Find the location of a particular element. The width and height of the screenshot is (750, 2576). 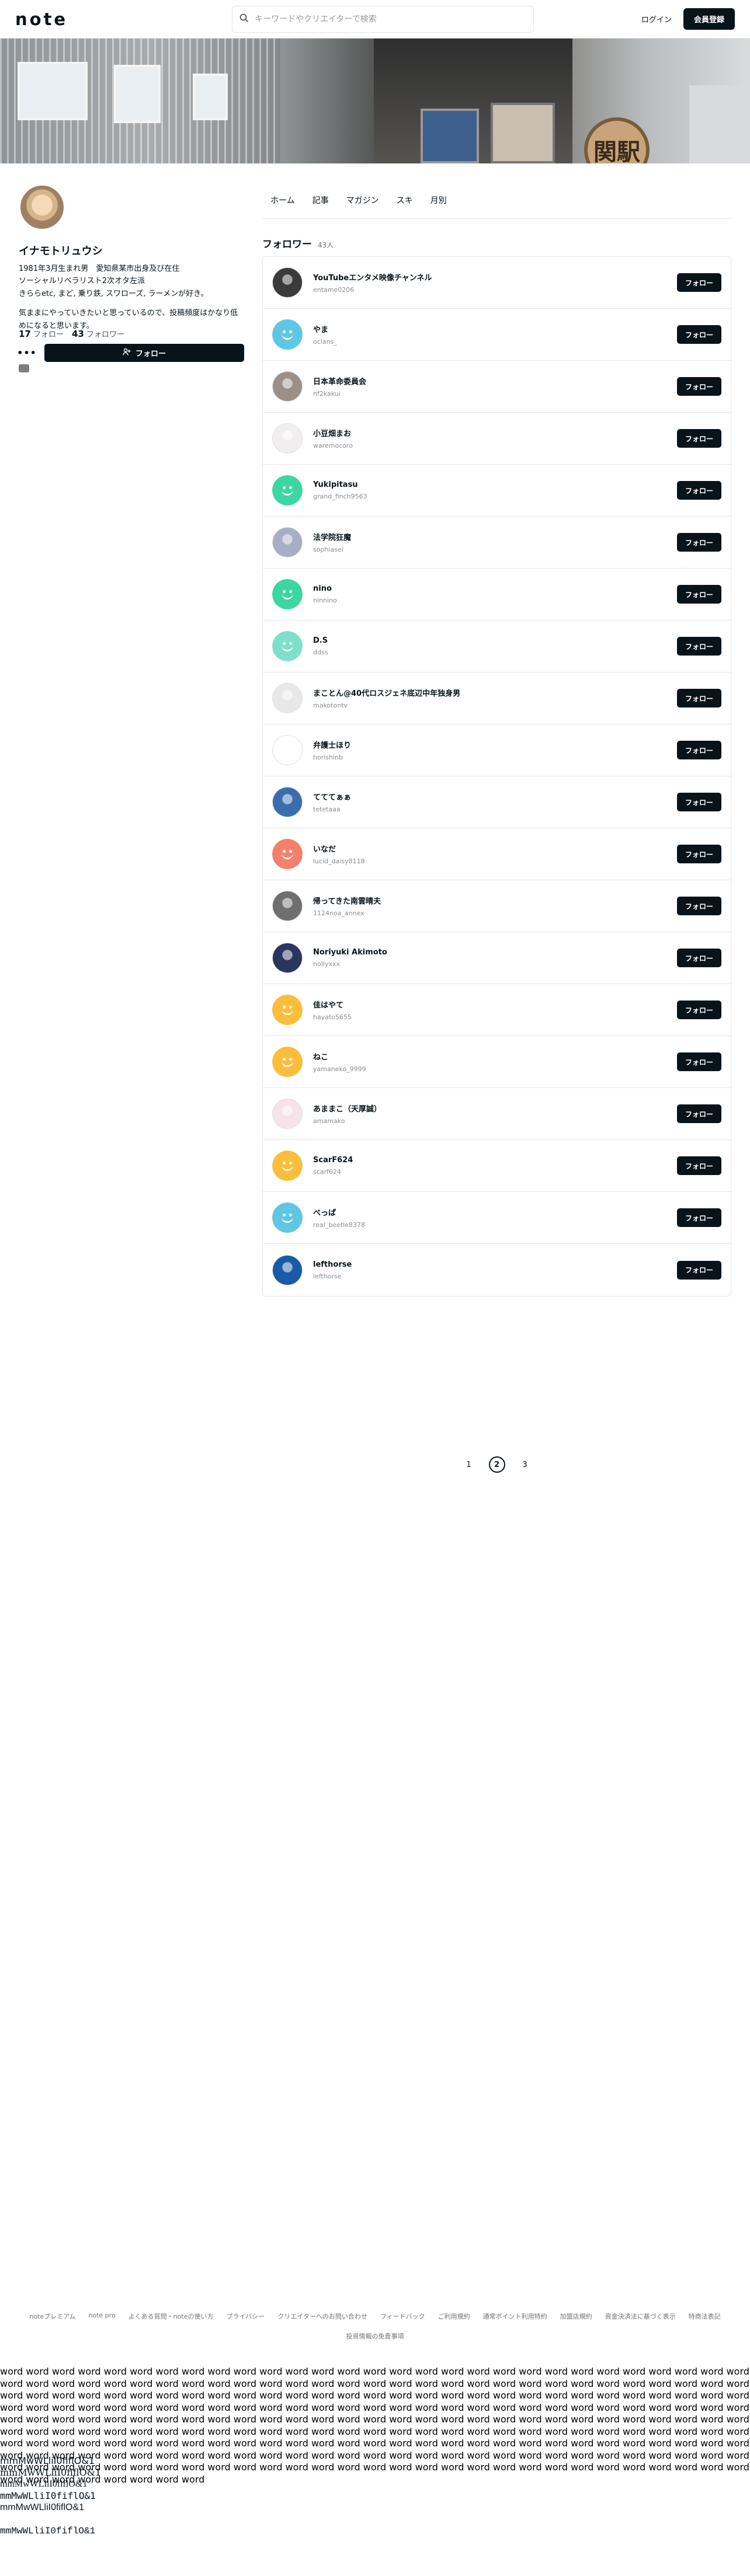

follower-name: あままこ（天厚誠） is located at coordinates (495, 1108).